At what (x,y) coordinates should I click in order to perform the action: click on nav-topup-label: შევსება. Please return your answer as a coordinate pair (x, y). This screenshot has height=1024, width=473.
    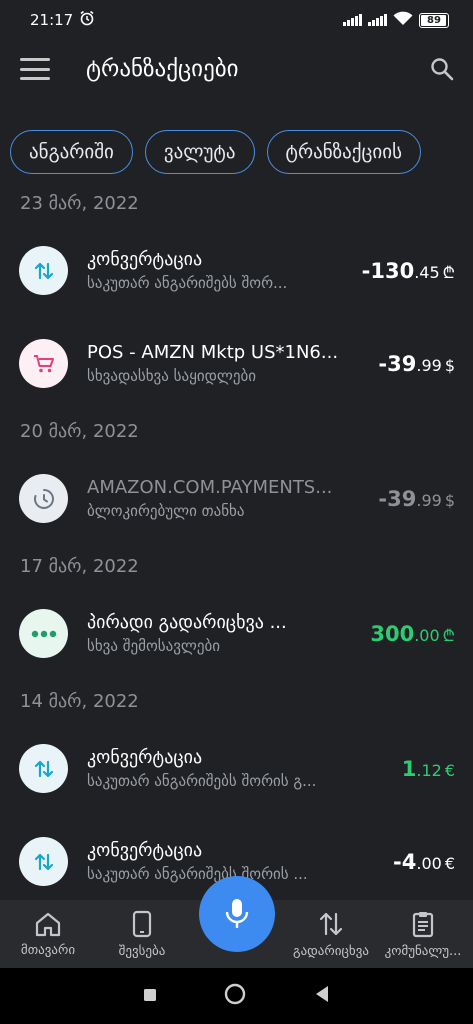
    Looking at the image, I should click on (142, 951).